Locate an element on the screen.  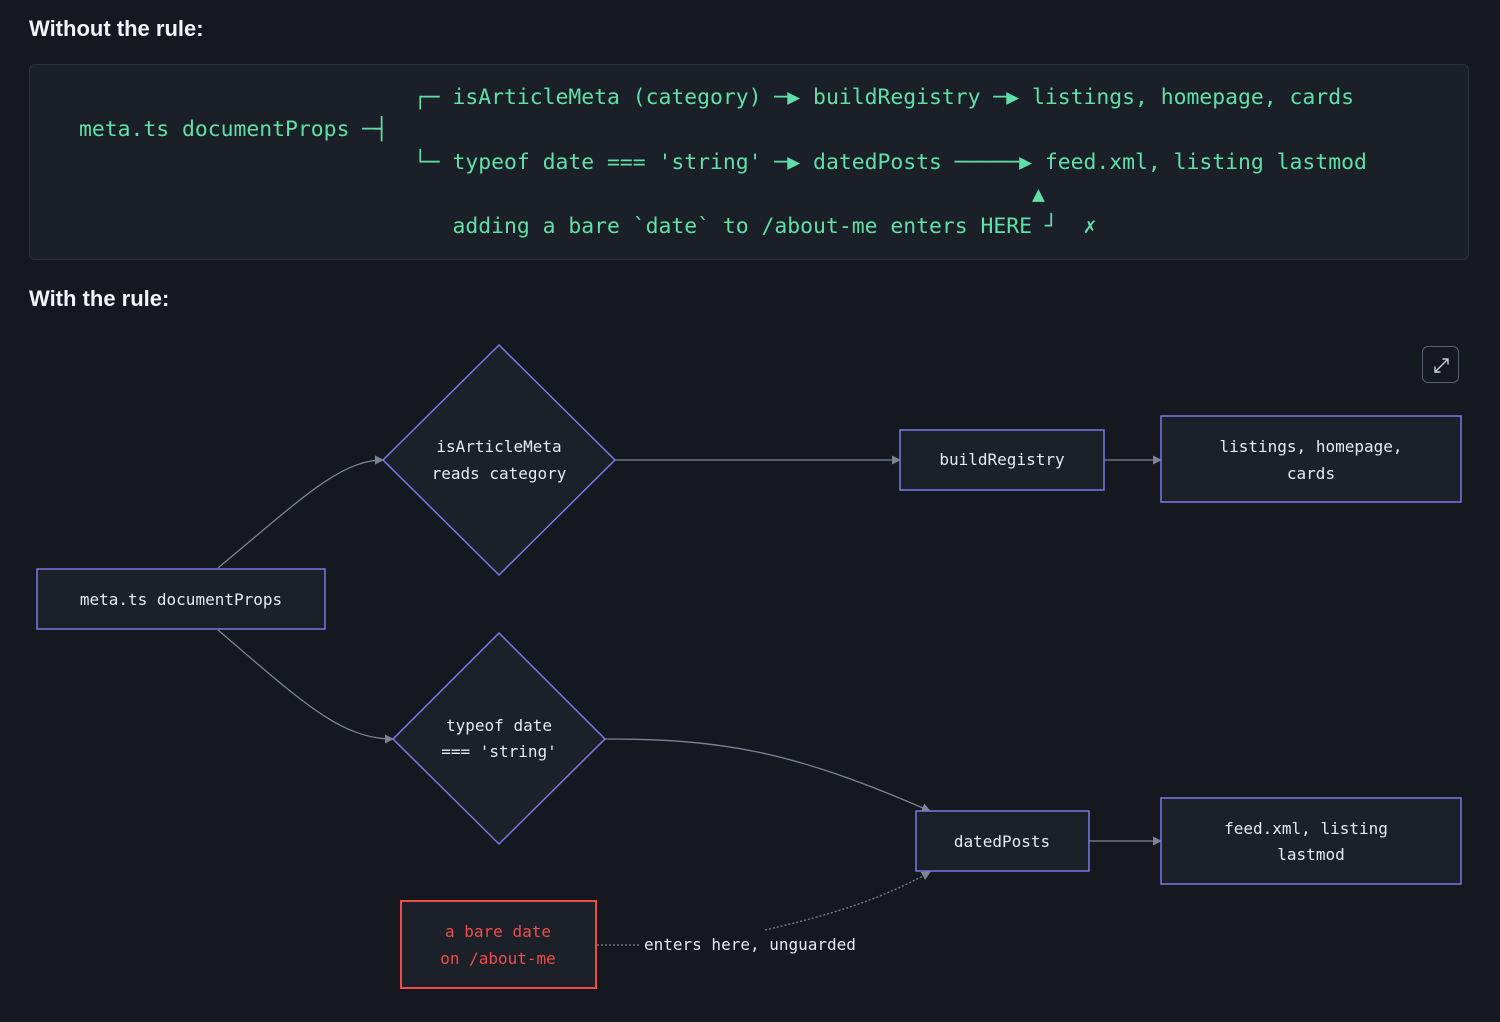
expand-icon is located at coordinates (1441, 365).